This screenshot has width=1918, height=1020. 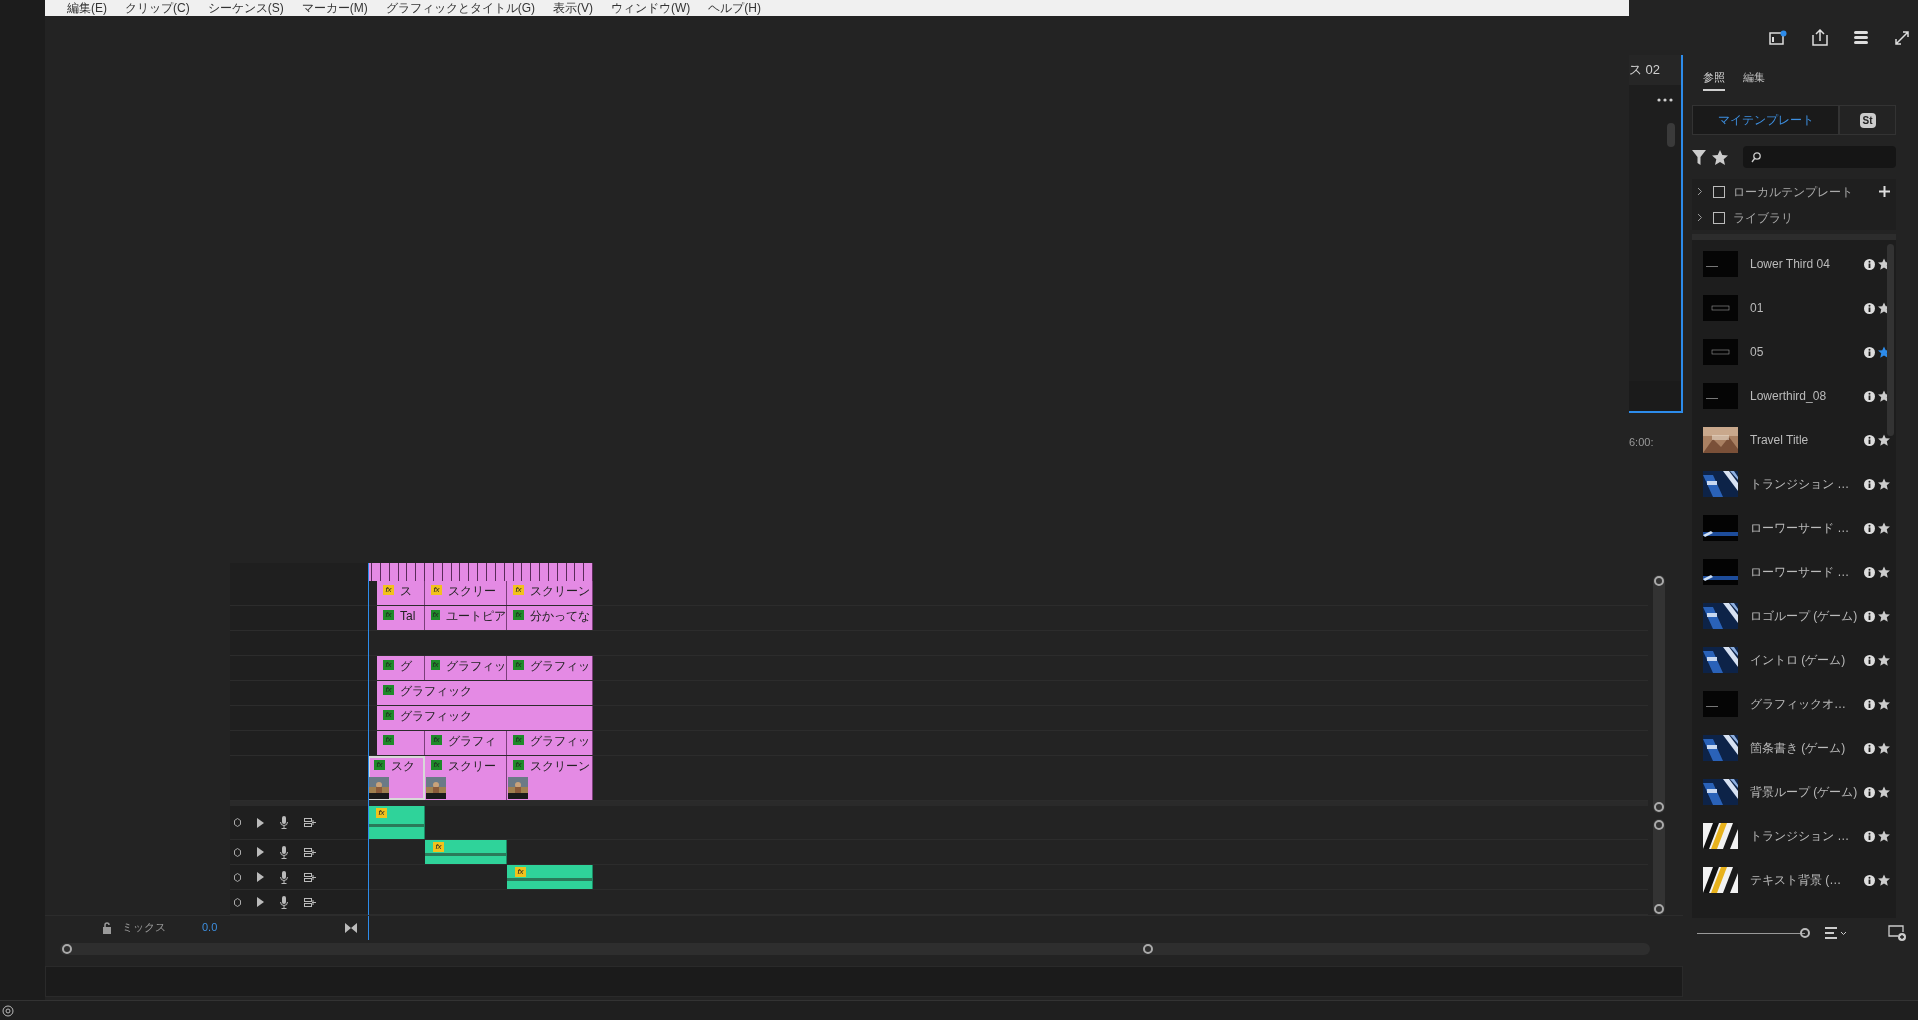 What do you see at coordinates (245, 8) in the screenshot?
I see `menu-item: シーケンス(S)` at bounding box center [245, 8].